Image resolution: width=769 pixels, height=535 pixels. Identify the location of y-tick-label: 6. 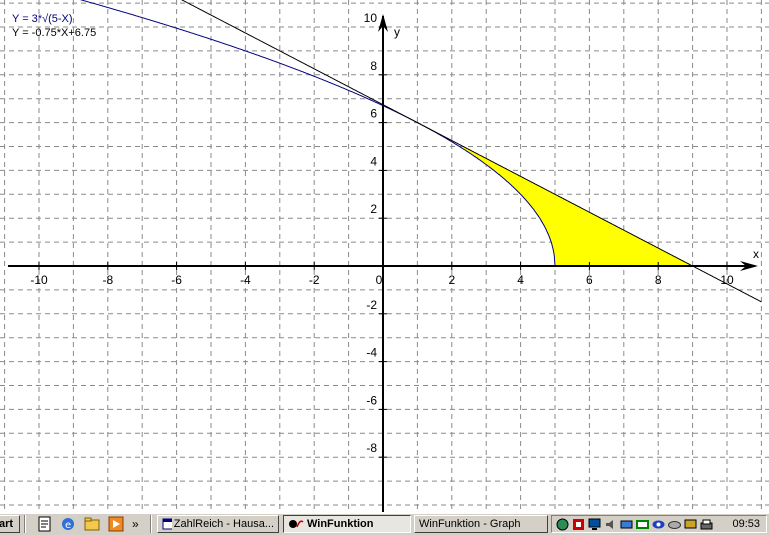
(373, 114).